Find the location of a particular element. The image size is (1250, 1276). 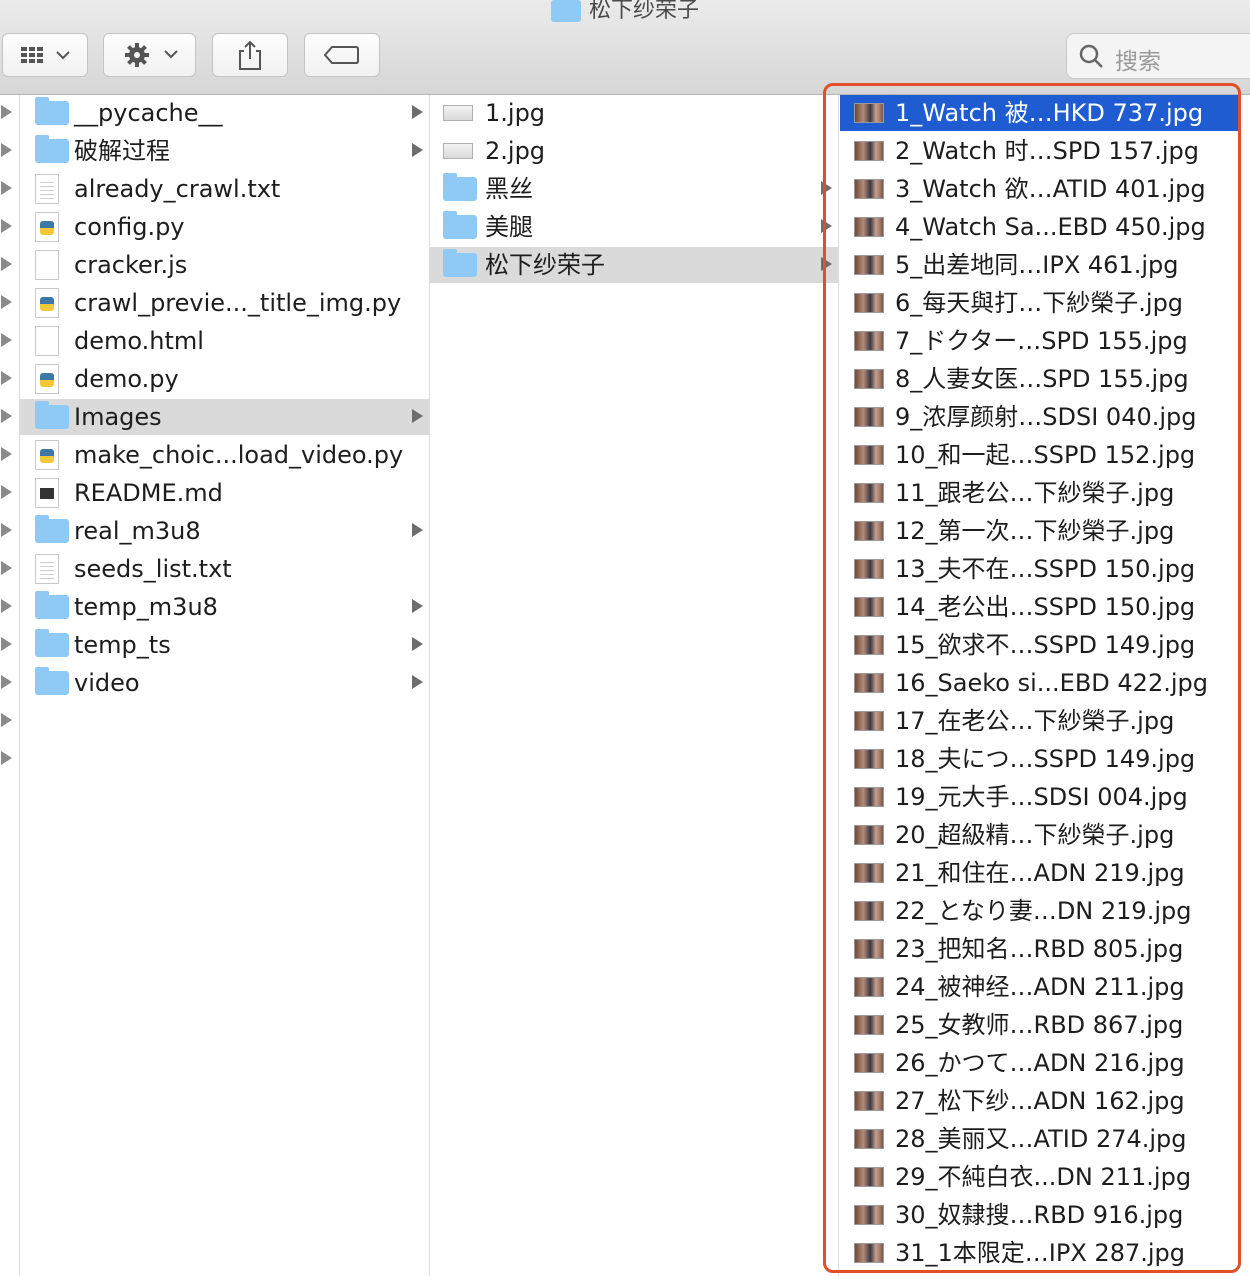

folder-row: 黑丝 is located at coordinates (634, 189).